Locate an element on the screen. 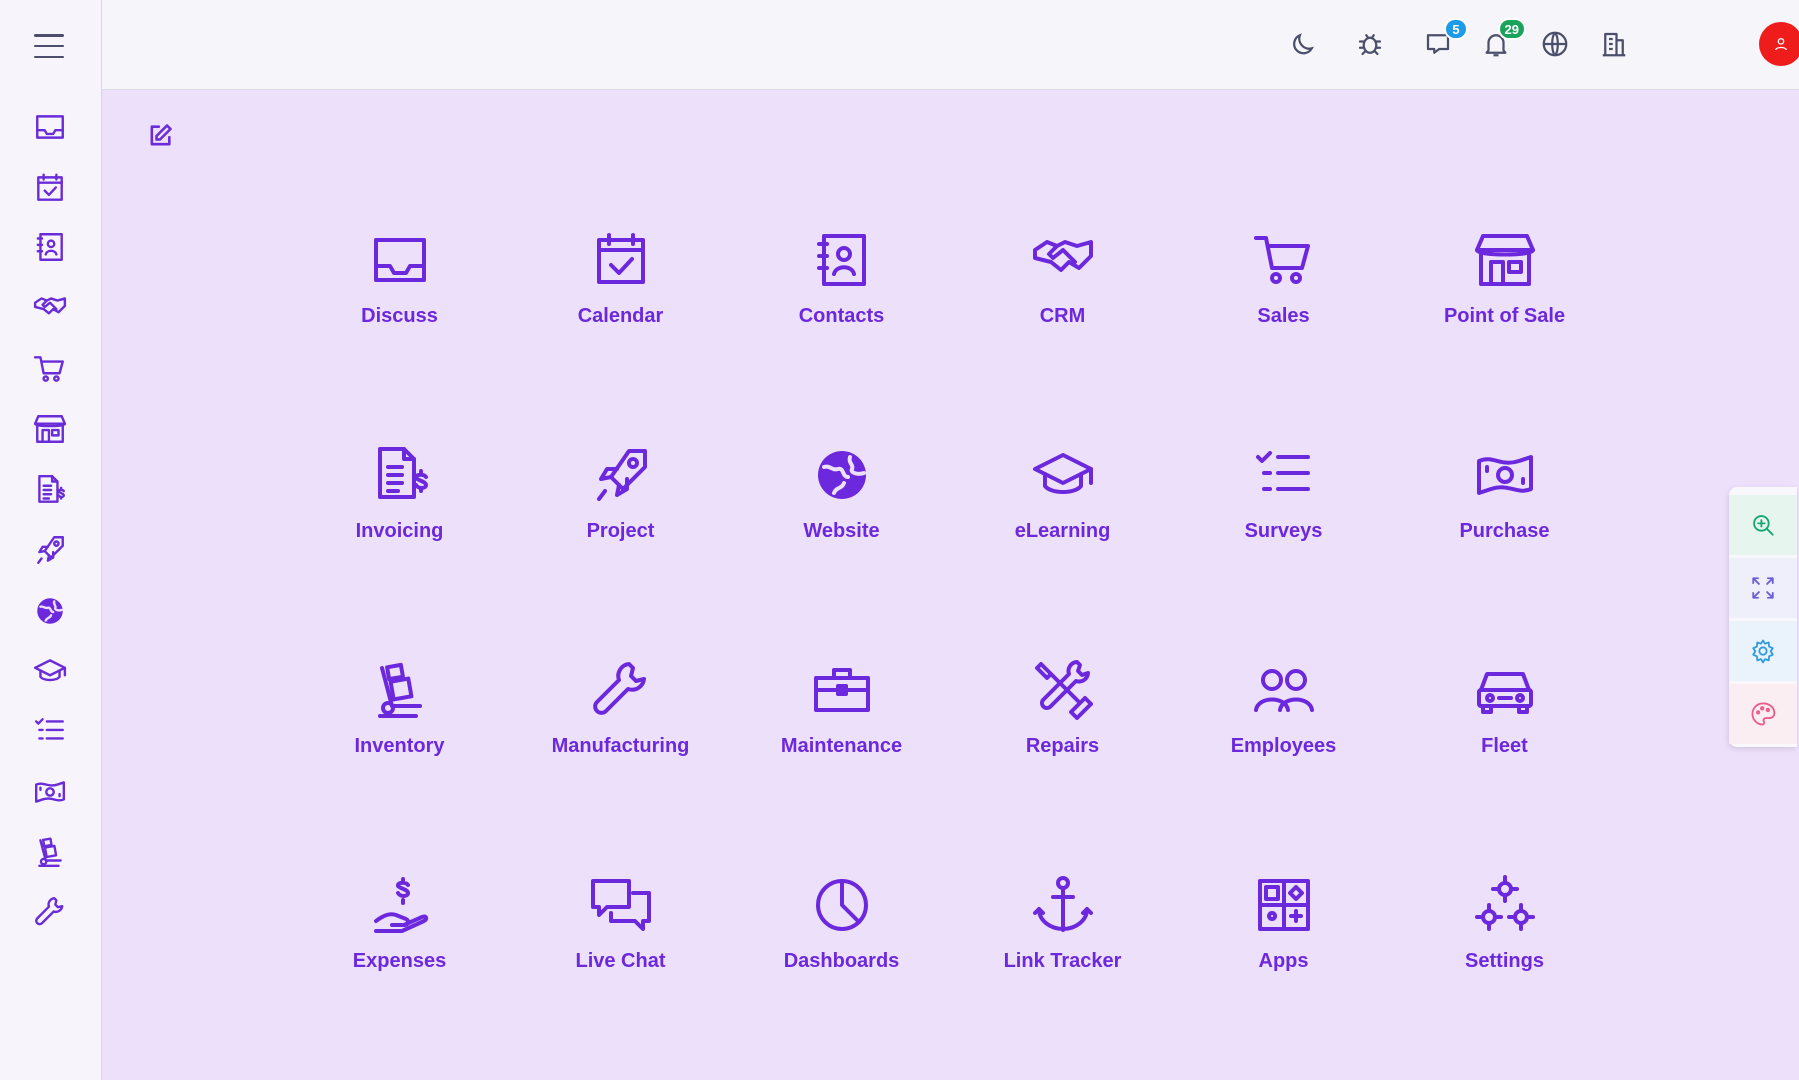 The width and height of the screenshot is (1799, 1080). car-icon is located at coordinates (1504, 693).